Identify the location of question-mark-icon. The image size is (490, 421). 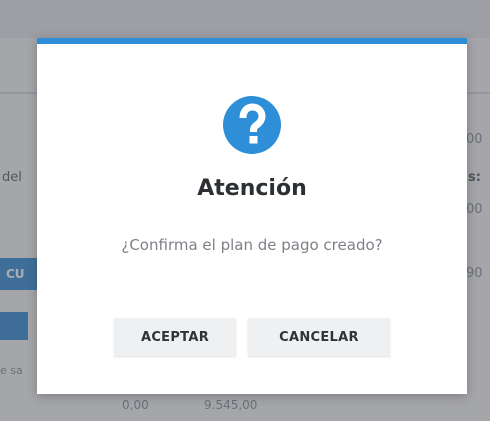
(252, 125).